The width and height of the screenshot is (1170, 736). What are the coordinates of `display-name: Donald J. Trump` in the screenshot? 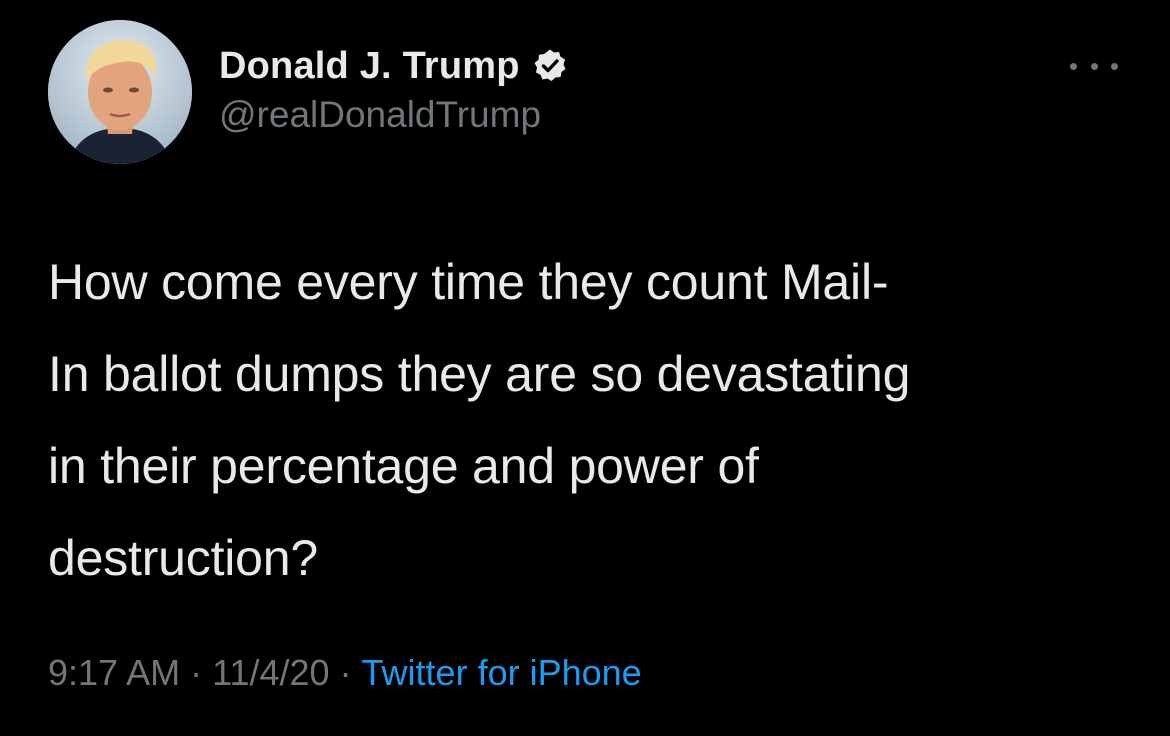 It's located at (369, 66).